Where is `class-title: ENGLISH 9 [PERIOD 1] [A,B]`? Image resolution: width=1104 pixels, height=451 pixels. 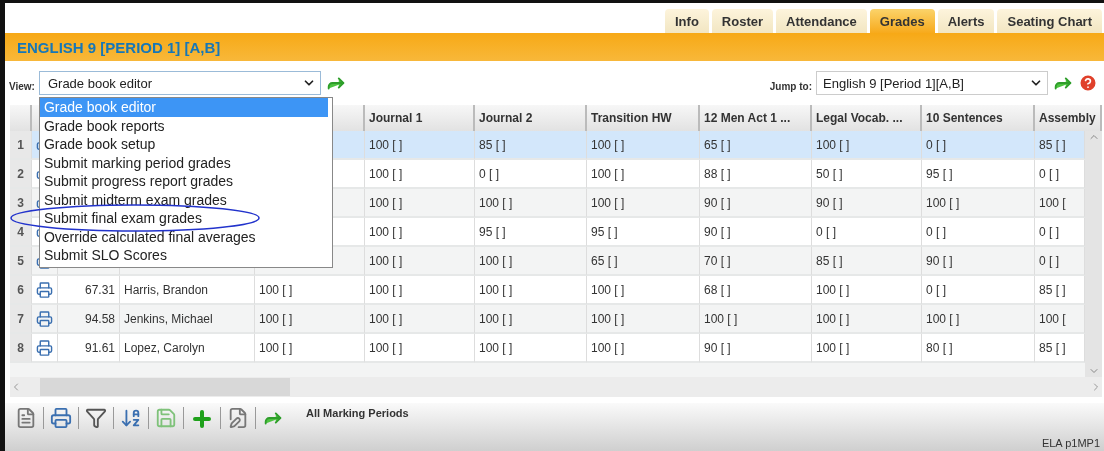 class-title: ENGLISH 9 [PERIOD 1] [A,B] is located at coordinates (119, 47).